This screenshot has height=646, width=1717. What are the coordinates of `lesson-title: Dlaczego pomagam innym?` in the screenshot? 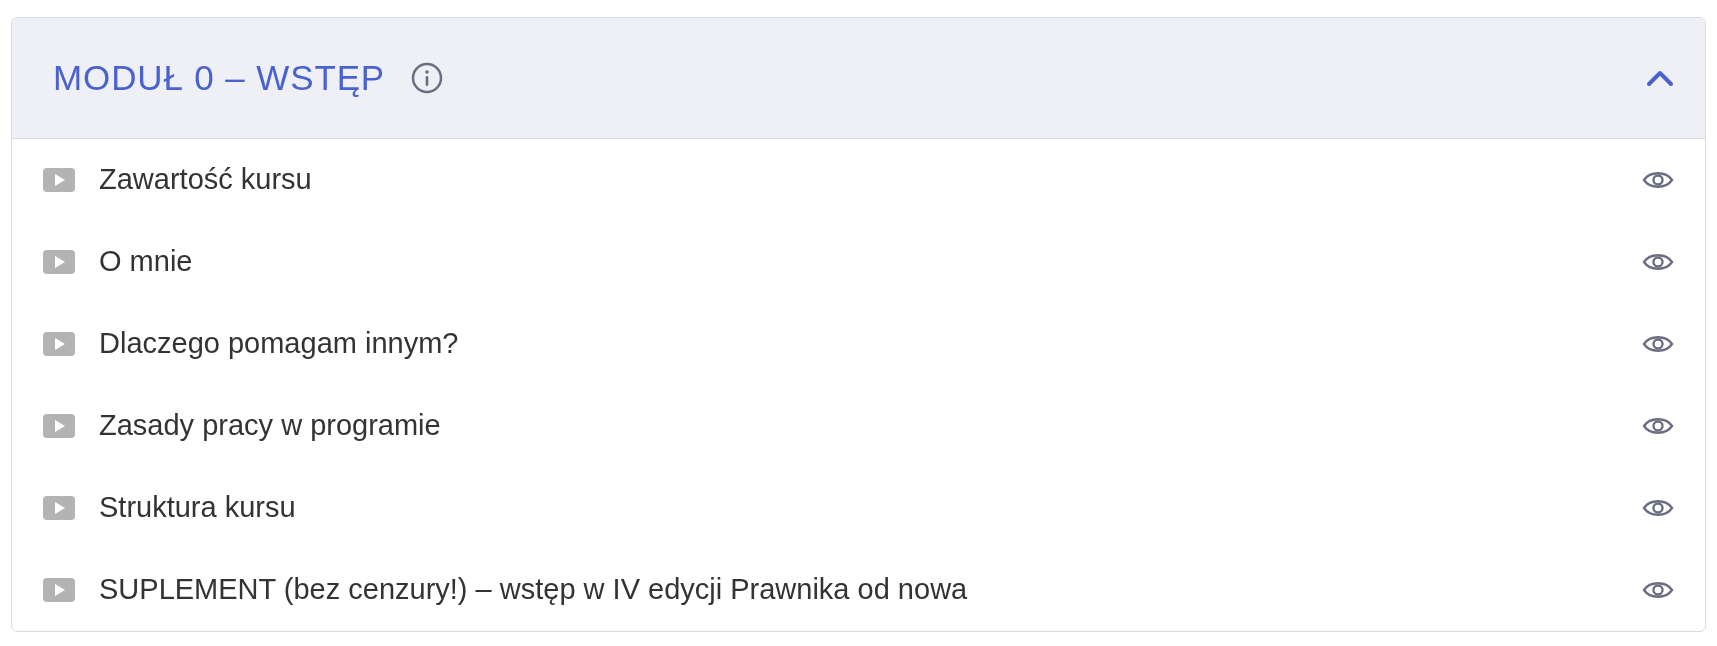 It's located at (279, 344).